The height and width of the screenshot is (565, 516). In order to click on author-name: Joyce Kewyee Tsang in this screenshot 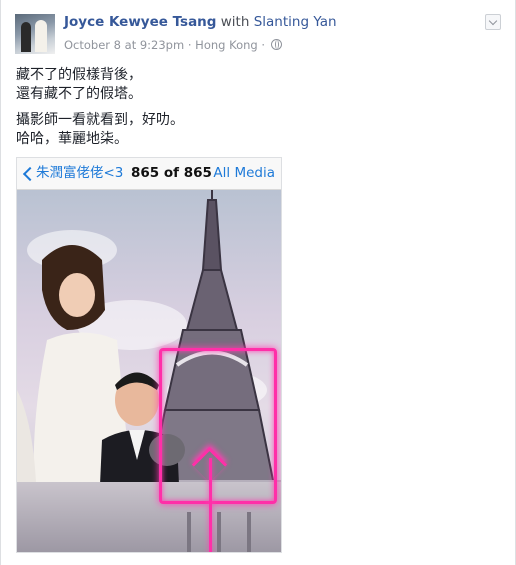, I will do `click(140, 22)`.